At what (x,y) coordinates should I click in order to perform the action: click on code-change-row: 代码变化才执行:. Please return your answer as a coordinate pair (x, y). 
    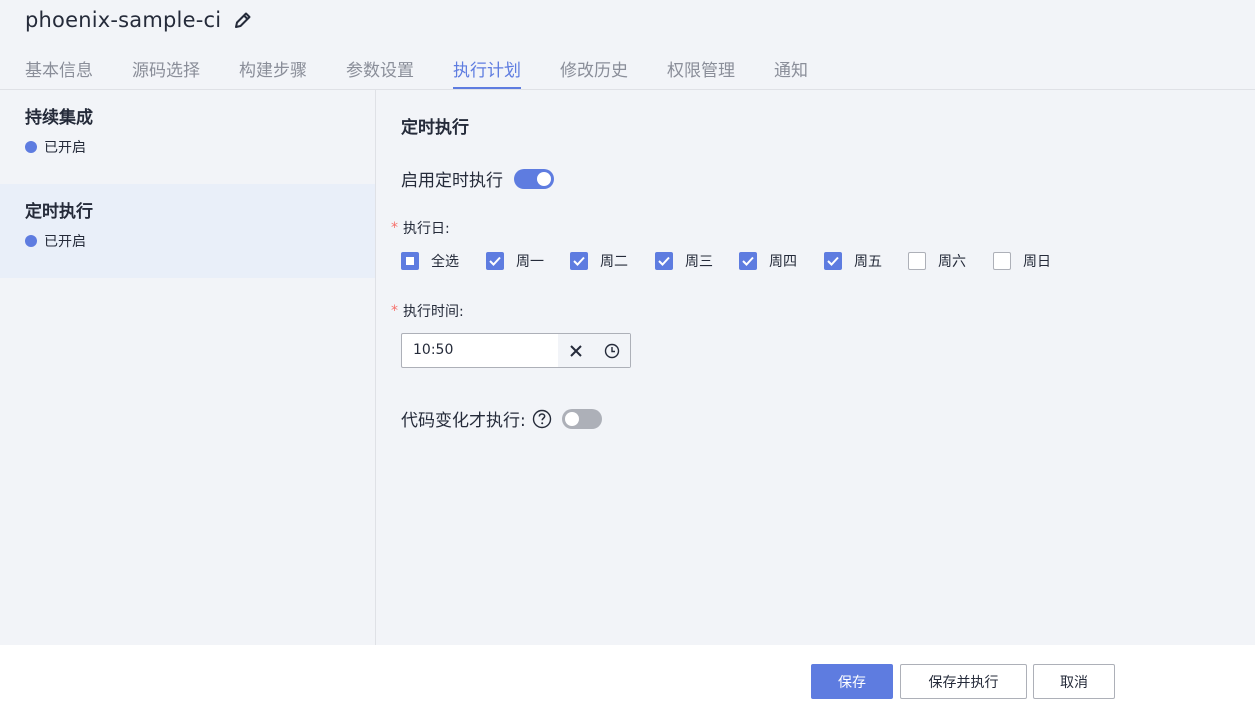
    Looking at the image, I should click on (501, 418).